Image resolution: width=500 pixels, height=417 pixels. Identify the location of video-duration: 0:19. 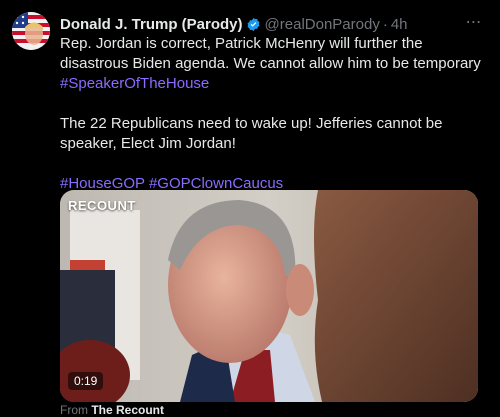
(86, 381).